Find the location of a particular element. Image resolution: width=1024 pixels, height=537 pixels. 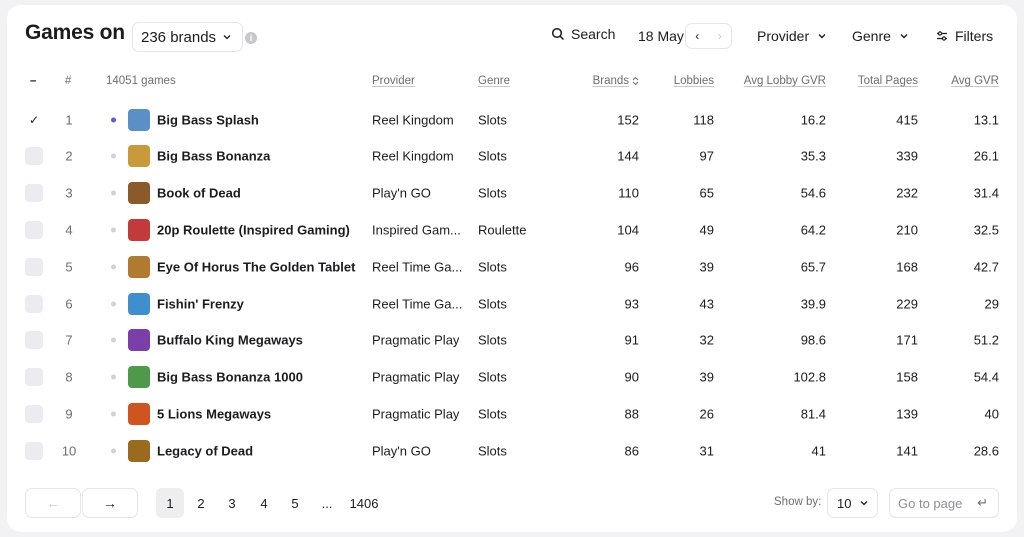

row-lobbies: 43 is located at coordinates (706, 303).